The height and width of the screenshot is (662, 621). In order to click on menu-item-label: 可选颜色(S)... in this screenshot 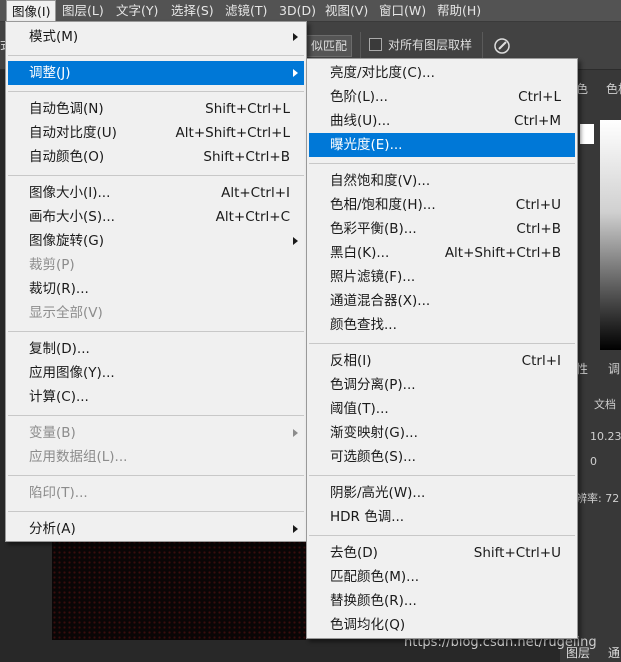, I will do `click(373, 457)`.